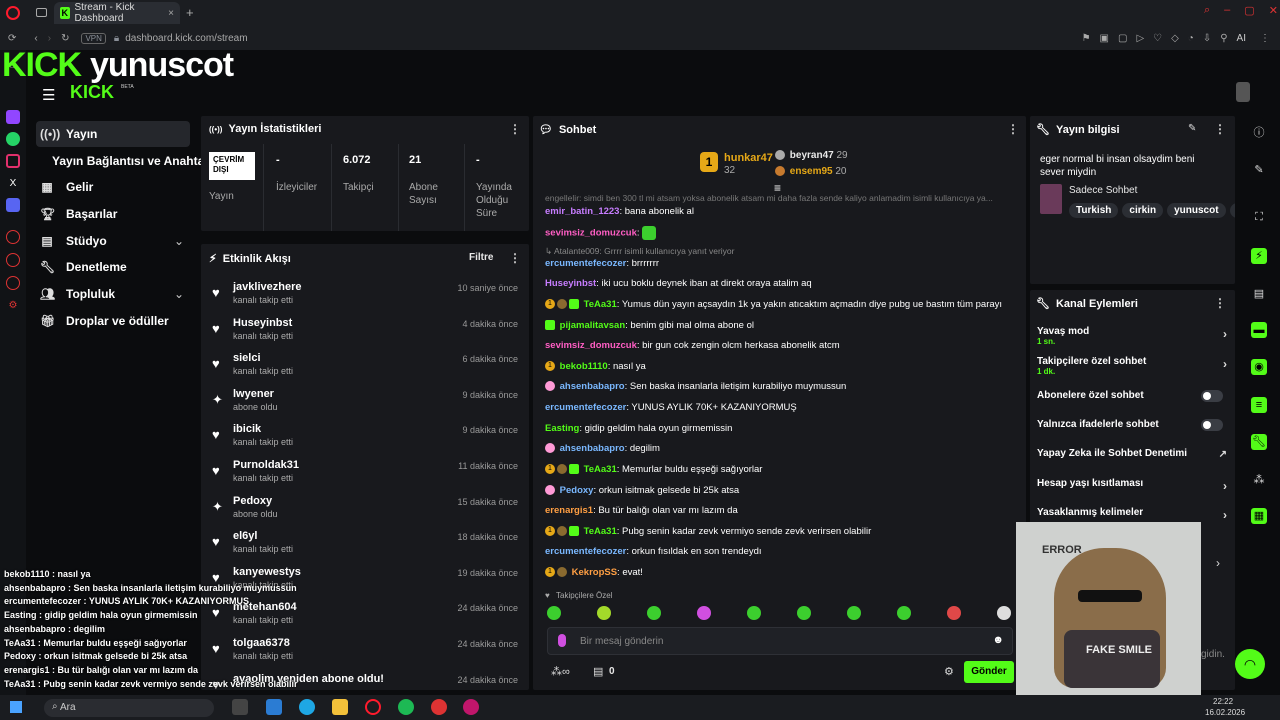 The image size is (1280, 720). What do you see at coordinates (92, 92) in the screenshot?
I see `kick-small-logo: KICK` at bounding box center [92, 92].